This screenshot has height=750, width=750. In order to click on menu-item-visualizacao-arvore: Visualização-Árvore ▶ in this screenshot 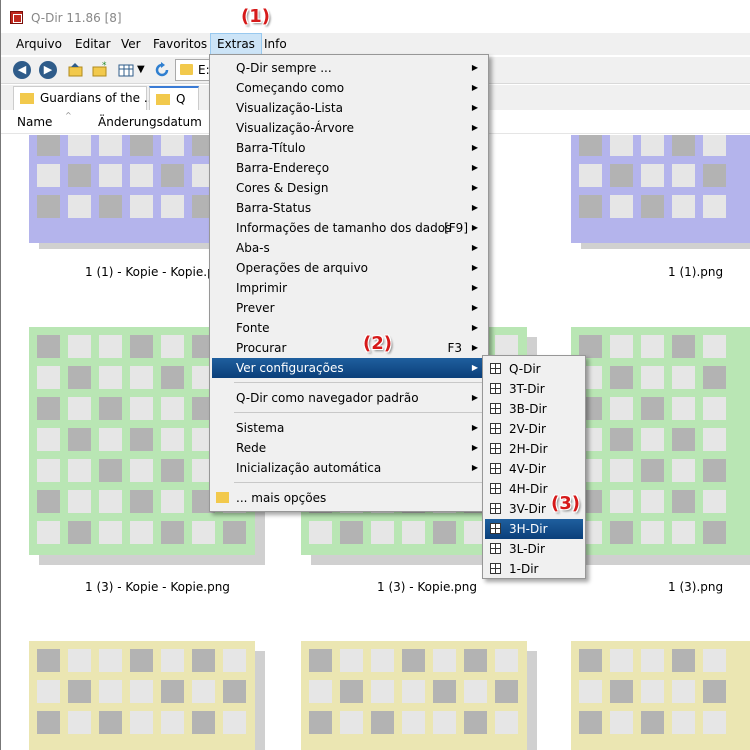, I will do `click(349, 128)`.